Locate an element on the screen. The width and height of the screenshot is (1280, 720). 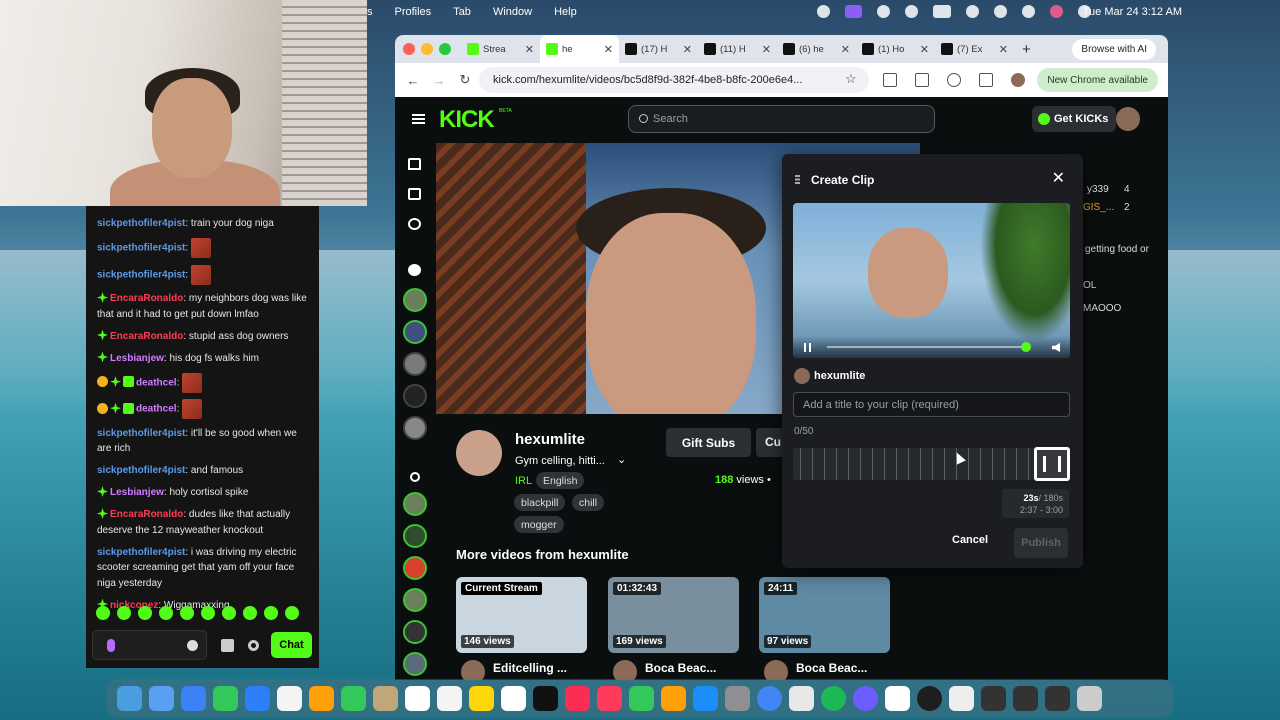
clip-range-handle is located at coordinates (1052, 464).